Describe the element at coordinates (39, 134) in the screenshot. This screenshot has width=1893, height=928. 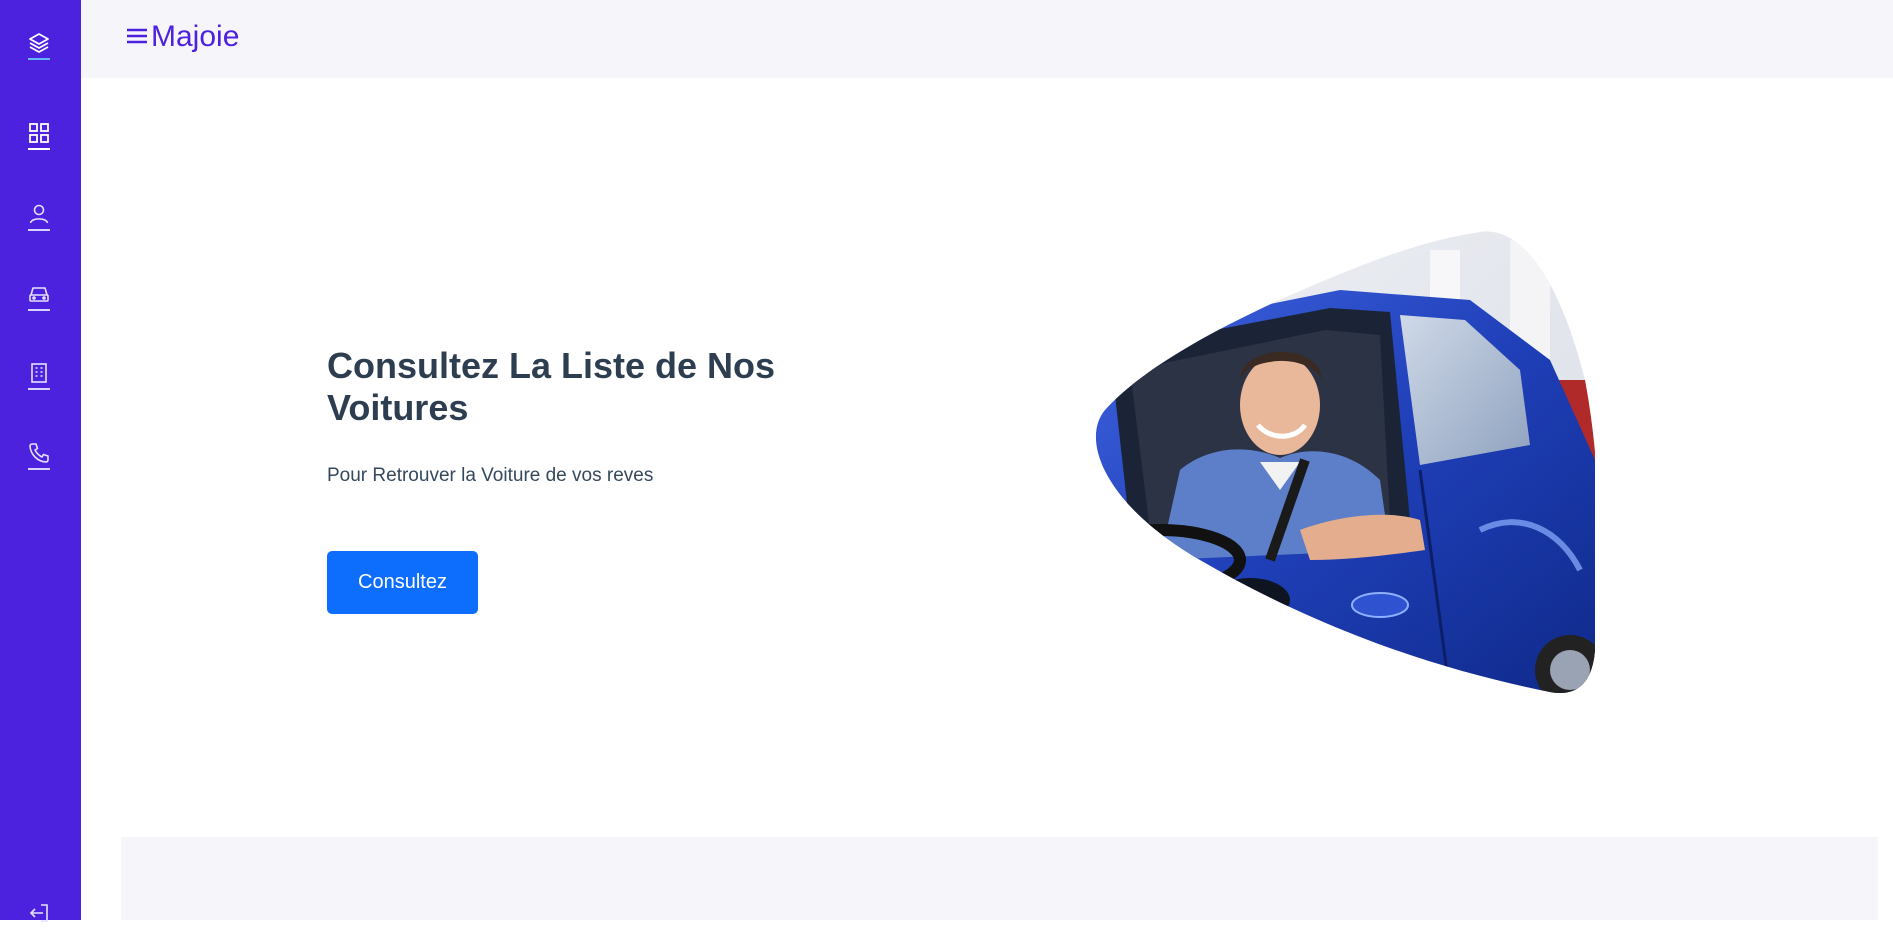
I see `dashboard-grid-icon` at that location.